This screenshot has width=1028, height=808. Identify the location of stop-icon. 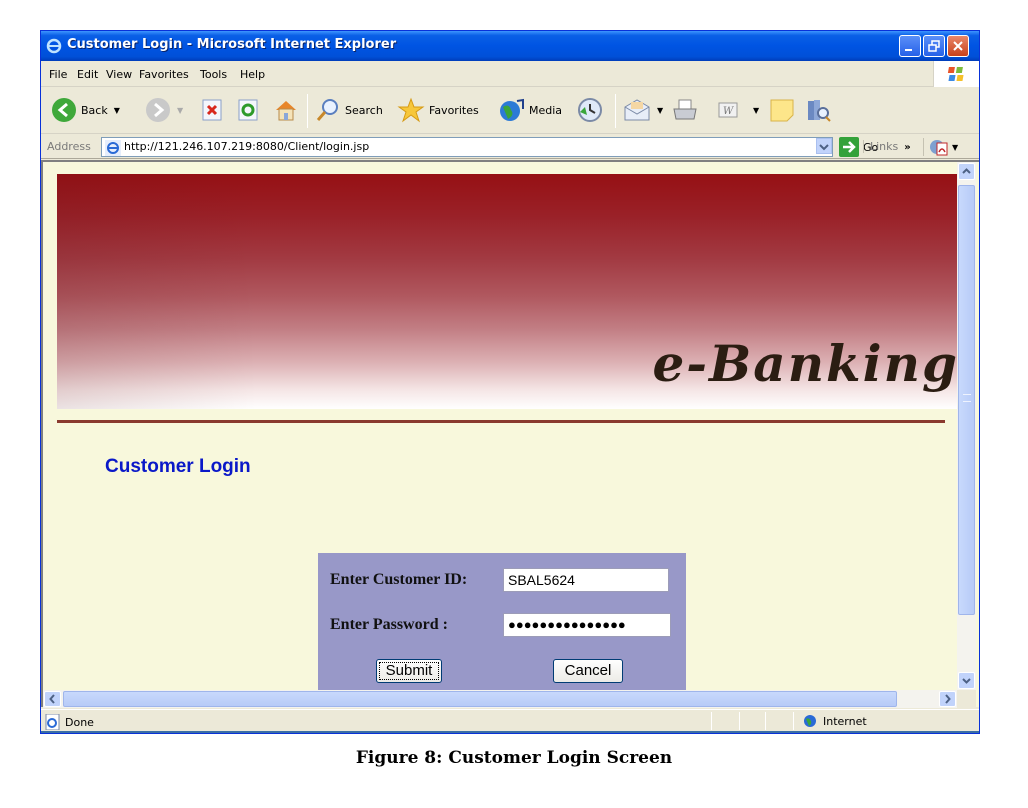
(212, 110).